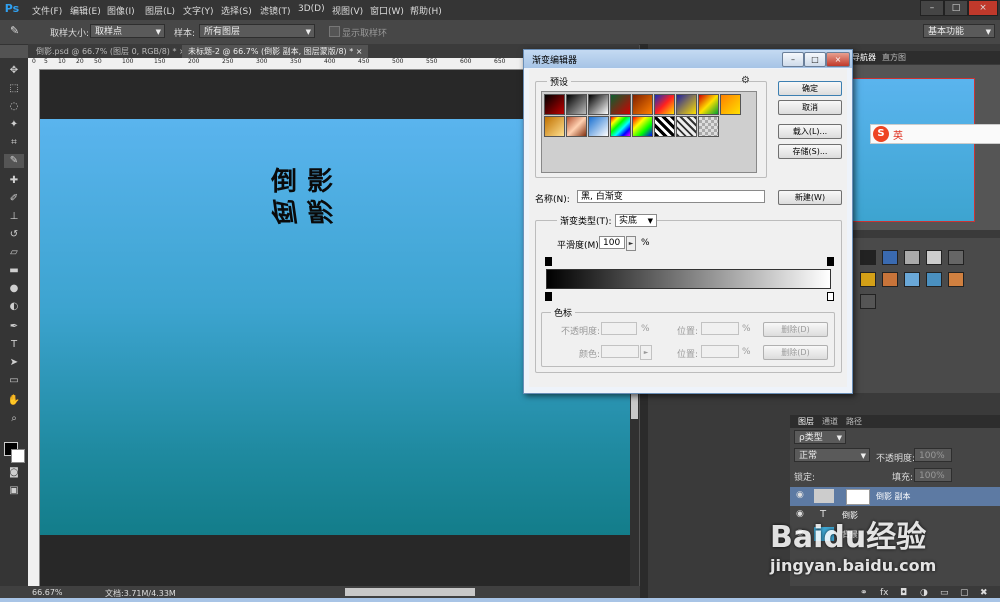  I want to click on eyedropper-icon: ✎, so click(14, 30).